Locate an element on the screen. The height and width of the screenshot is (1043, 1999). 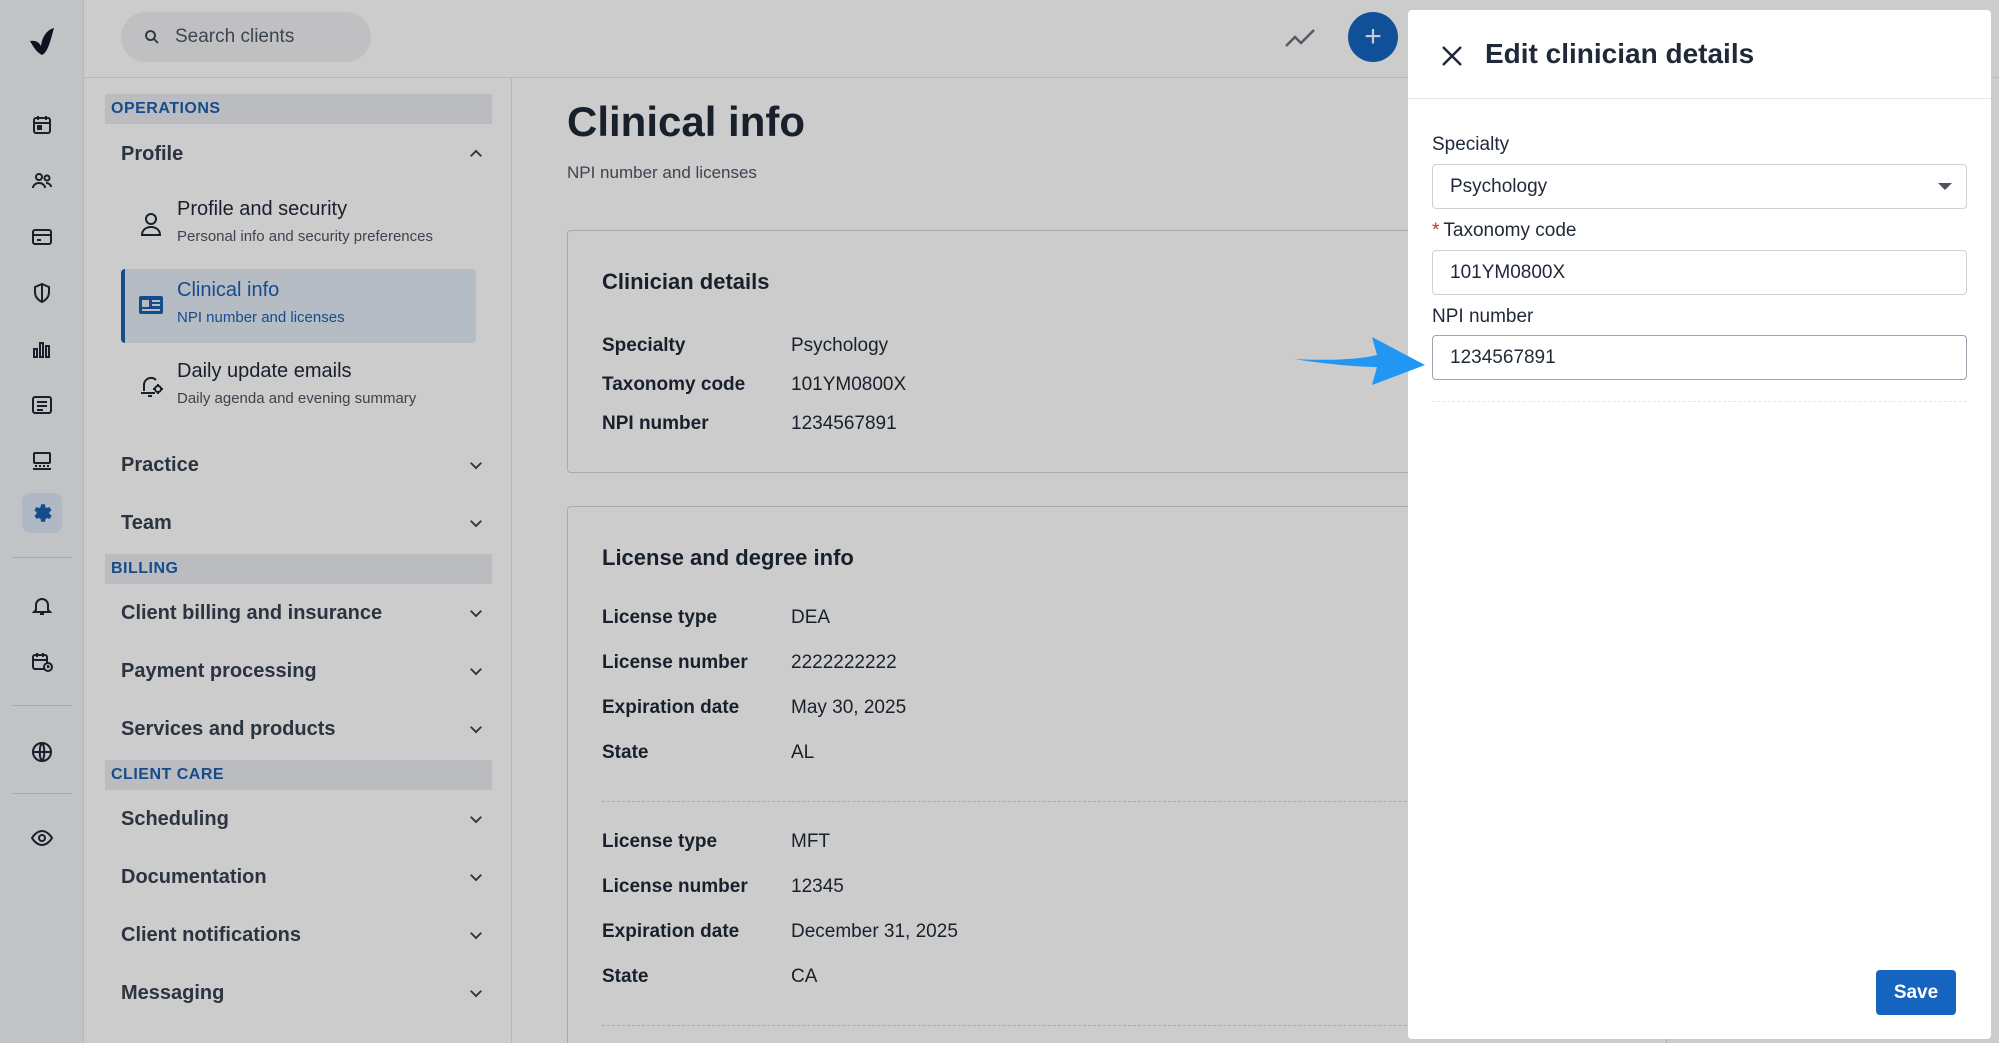
drawer-header: Edit clinician details is located at coordinates (1699, 54).